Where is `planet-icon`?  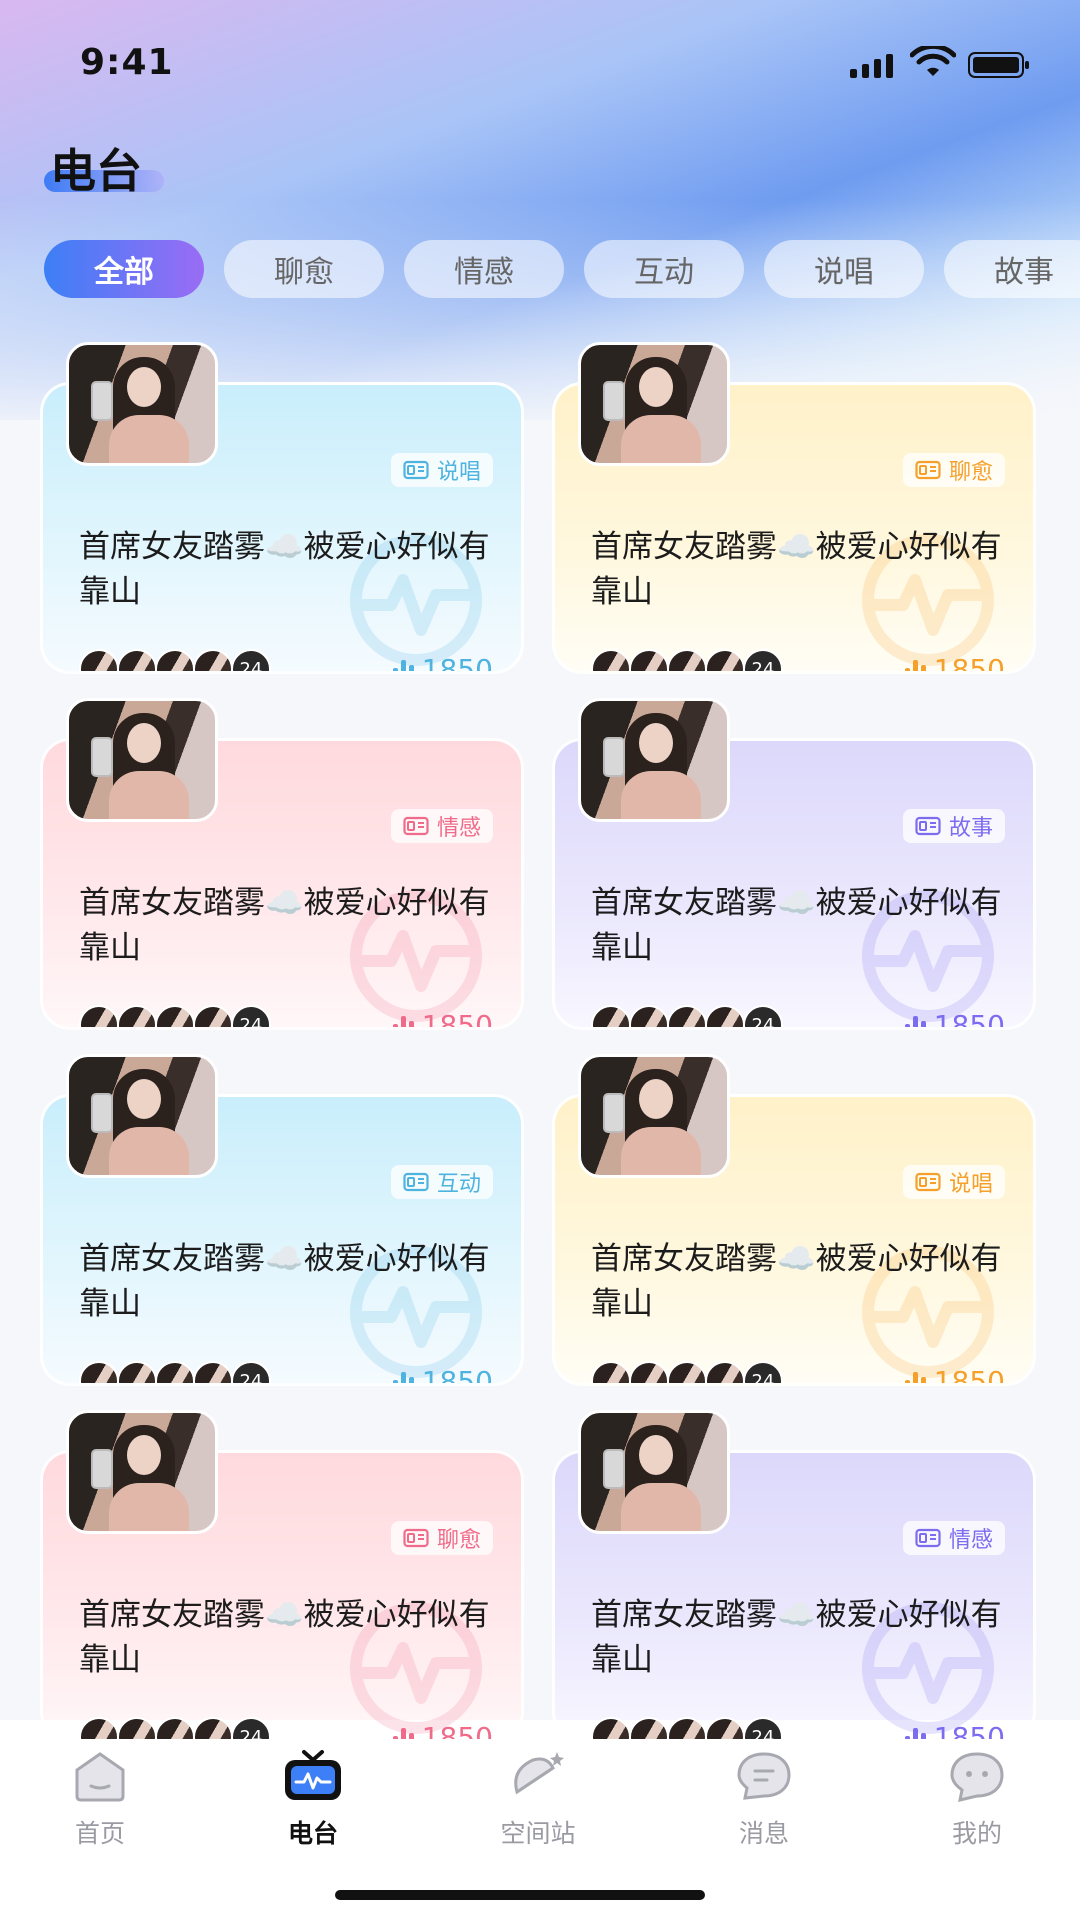
planet-icon is located at coordinates (539, 1773).